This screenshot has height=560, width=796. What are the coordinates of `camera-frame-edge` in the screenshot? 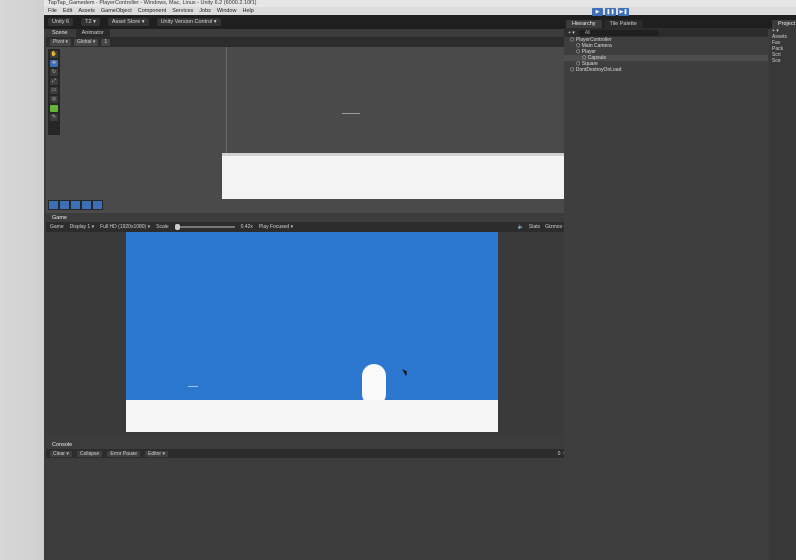 It's located at (226, 107).